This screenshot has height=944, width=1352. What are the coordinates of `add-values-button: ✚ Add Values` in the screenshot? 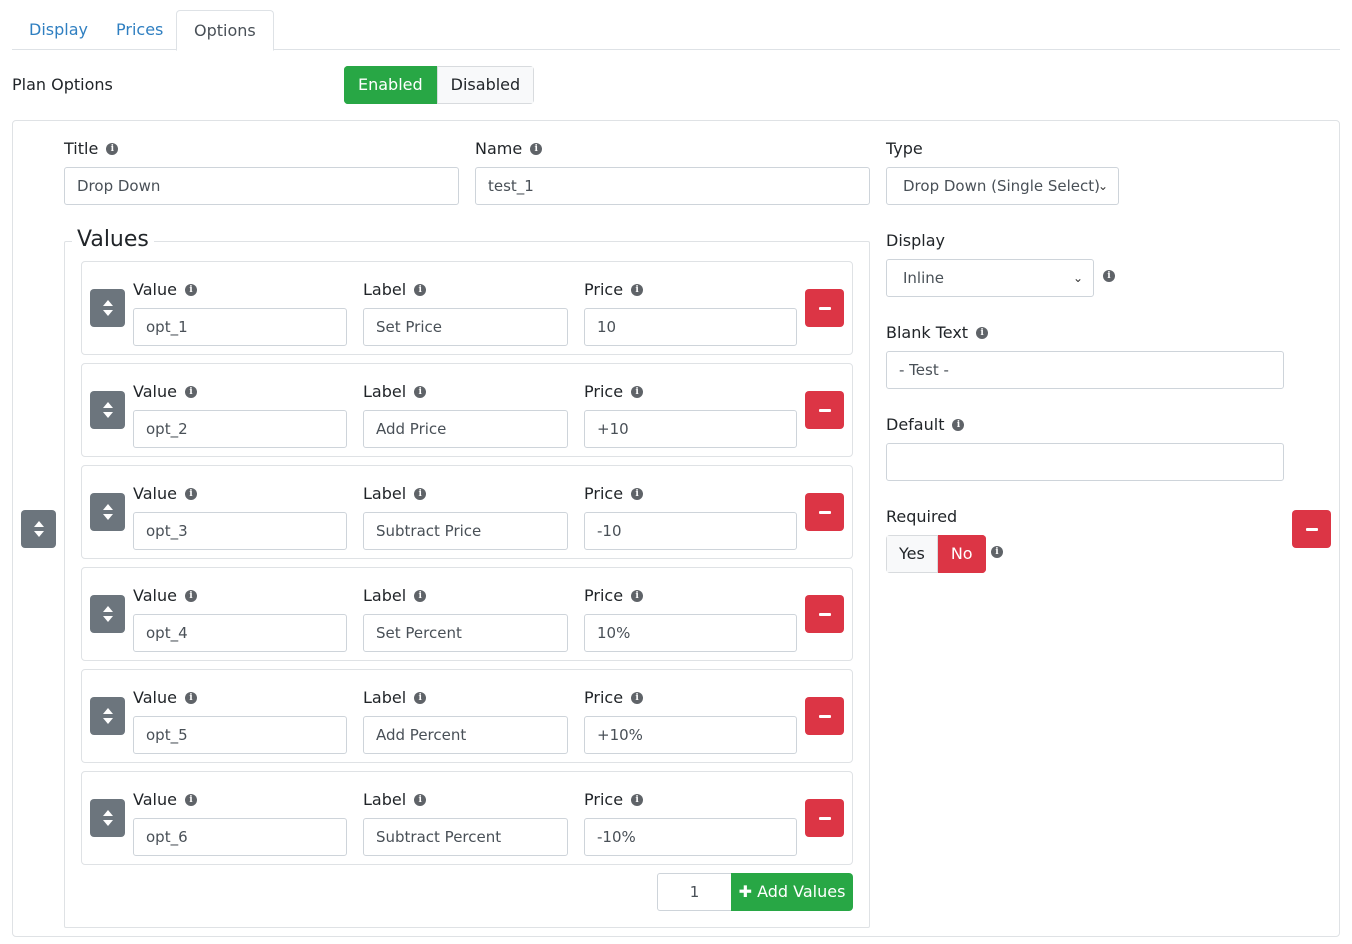 It's located at (792, 892).